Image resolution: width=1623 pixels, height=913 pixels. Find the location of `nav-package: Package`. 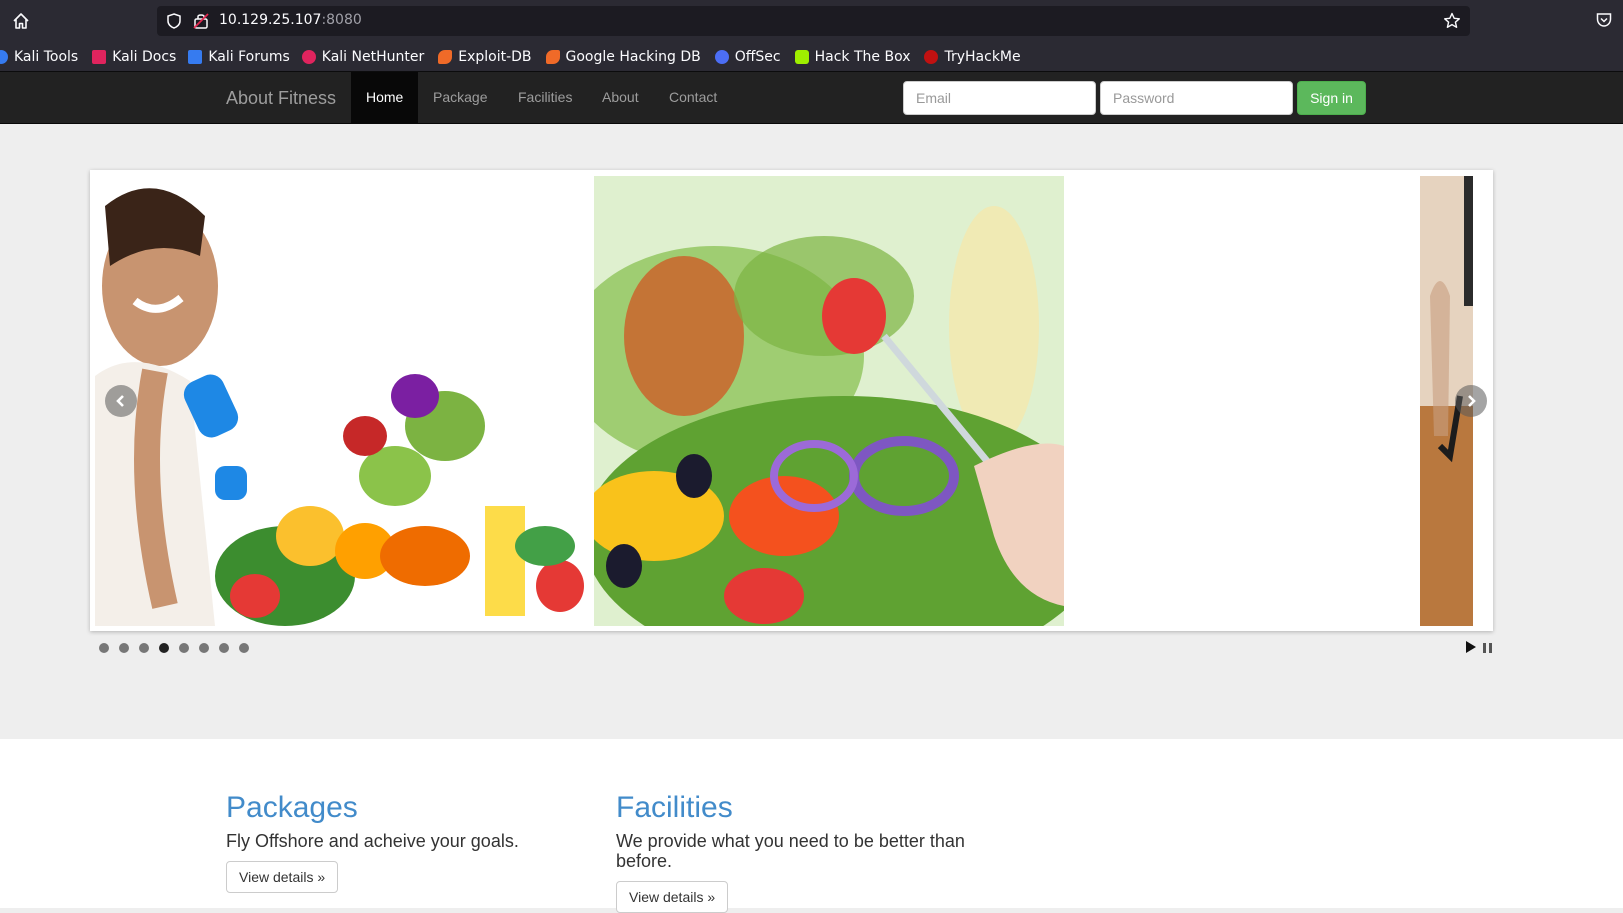

nav-package: Package is located at coordinates (460, 97).